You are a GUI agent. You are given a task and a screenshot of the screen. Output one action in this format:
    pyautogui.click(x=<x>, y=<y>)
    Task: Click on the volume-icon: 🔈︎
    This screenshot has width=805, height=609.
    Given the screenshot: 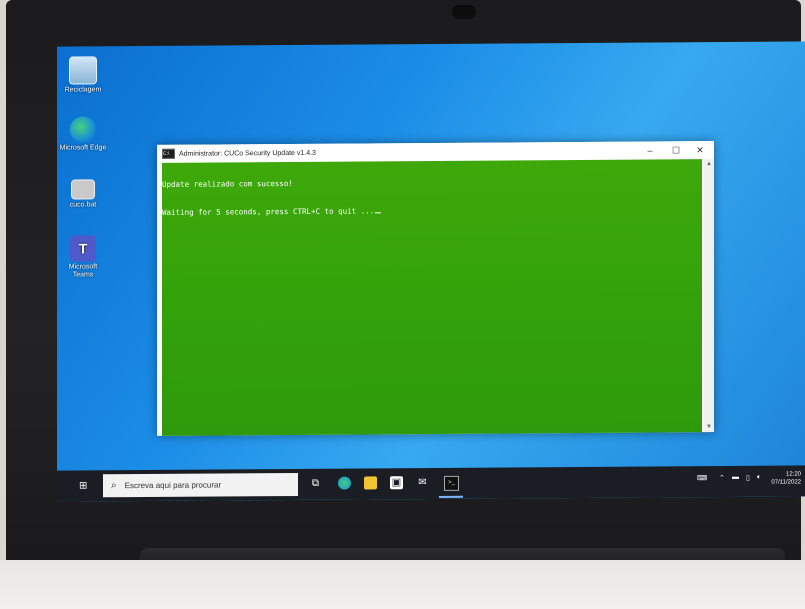 What is the action you would take?
    pyautogui.click(x=759, y=478)
    